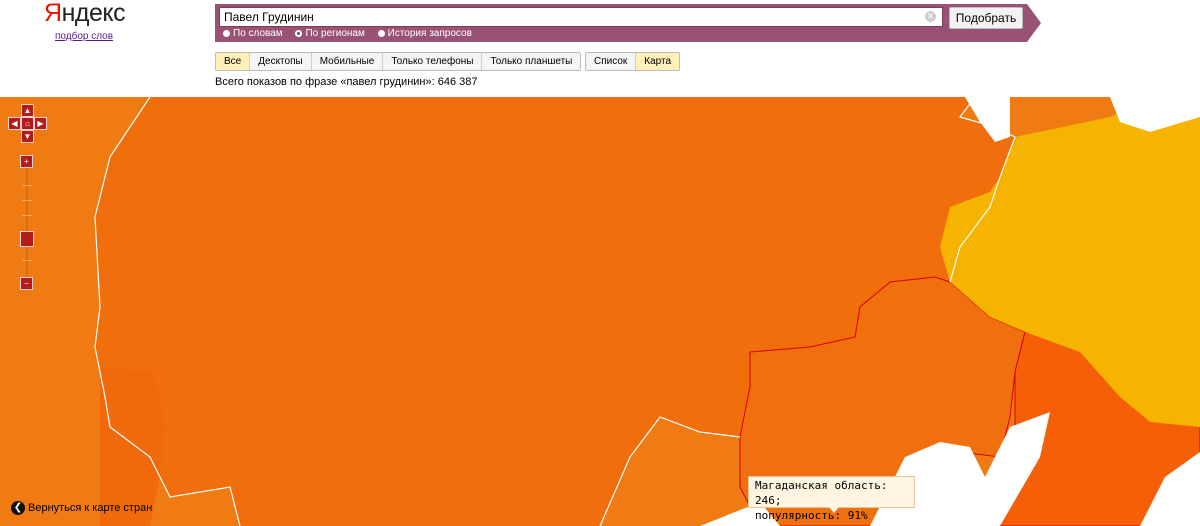 This screenshot has height=526, width=1200. Describe the element at coordinates (258, 33) in the screenshot. I see `mode-label: По словам` at that location.